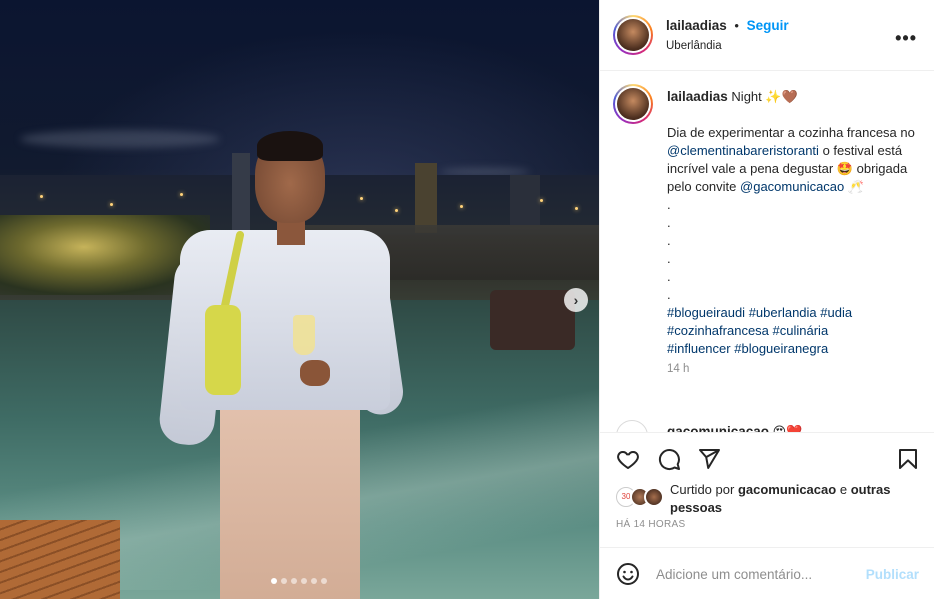 The width and height of the screenshot is (934, 599). What do you see at coordinates (767, 35) in the screenshot?
I see `post-header: lailaadias • Seguir Uberlândia •••` at bounding box center [767, 35].